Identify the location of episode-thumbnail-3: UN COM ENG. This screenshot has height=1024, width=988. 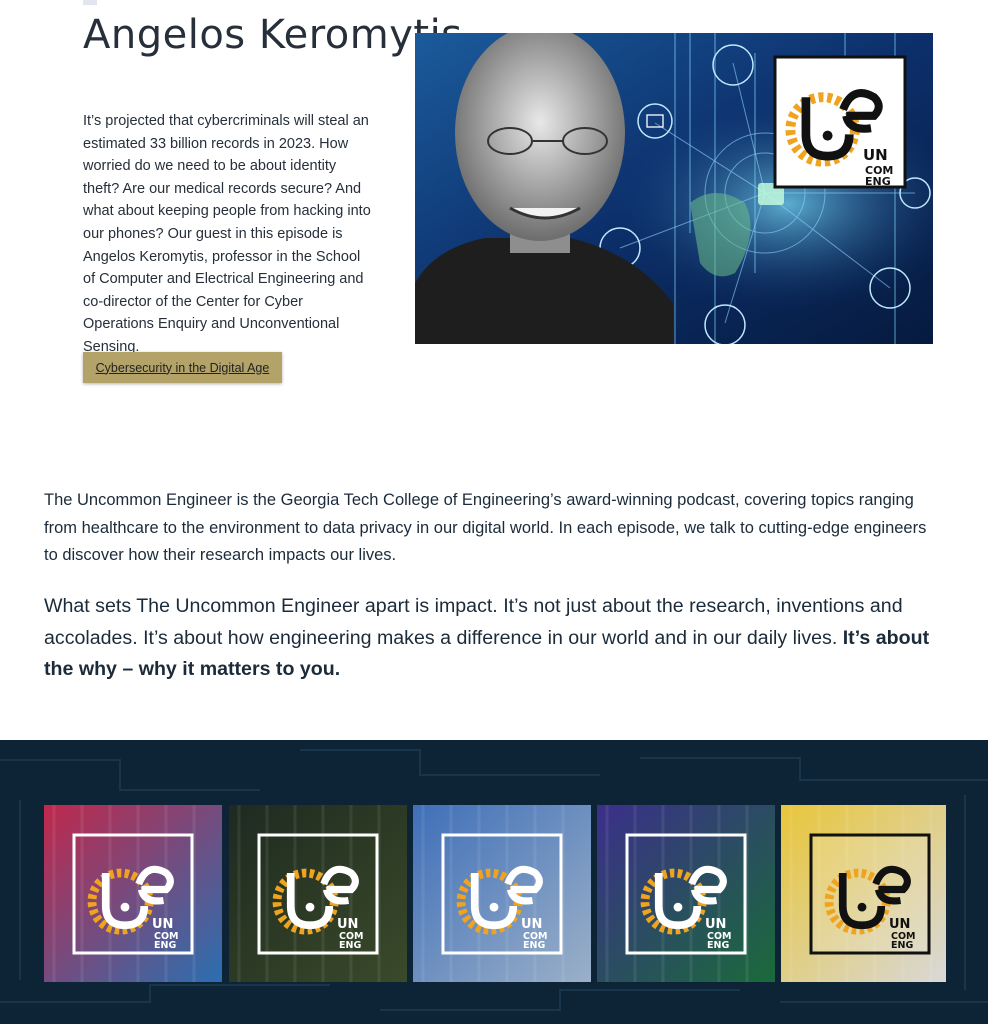
(502, 893).